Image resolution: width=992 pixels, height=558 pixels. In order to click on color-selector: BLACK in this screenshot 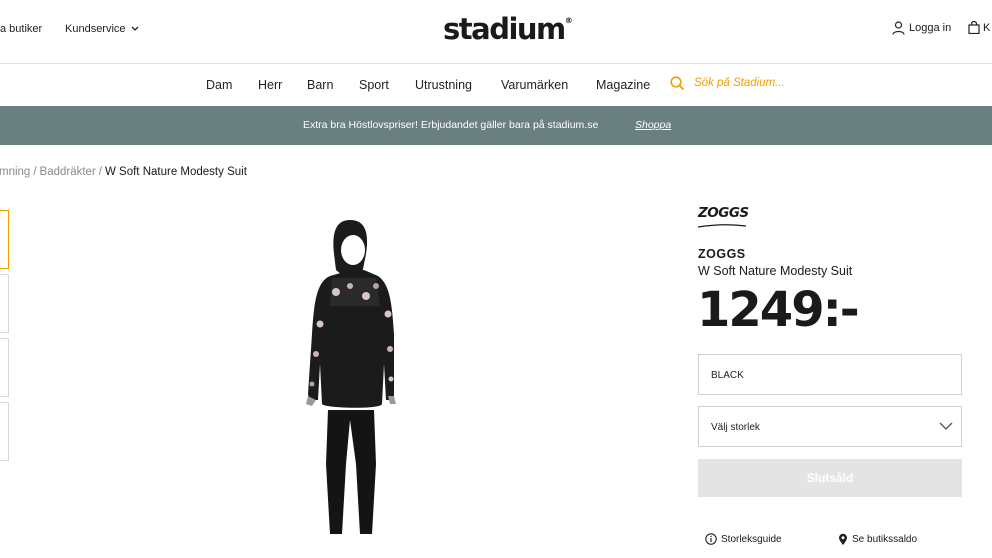, I will do `click(830, 374)`.